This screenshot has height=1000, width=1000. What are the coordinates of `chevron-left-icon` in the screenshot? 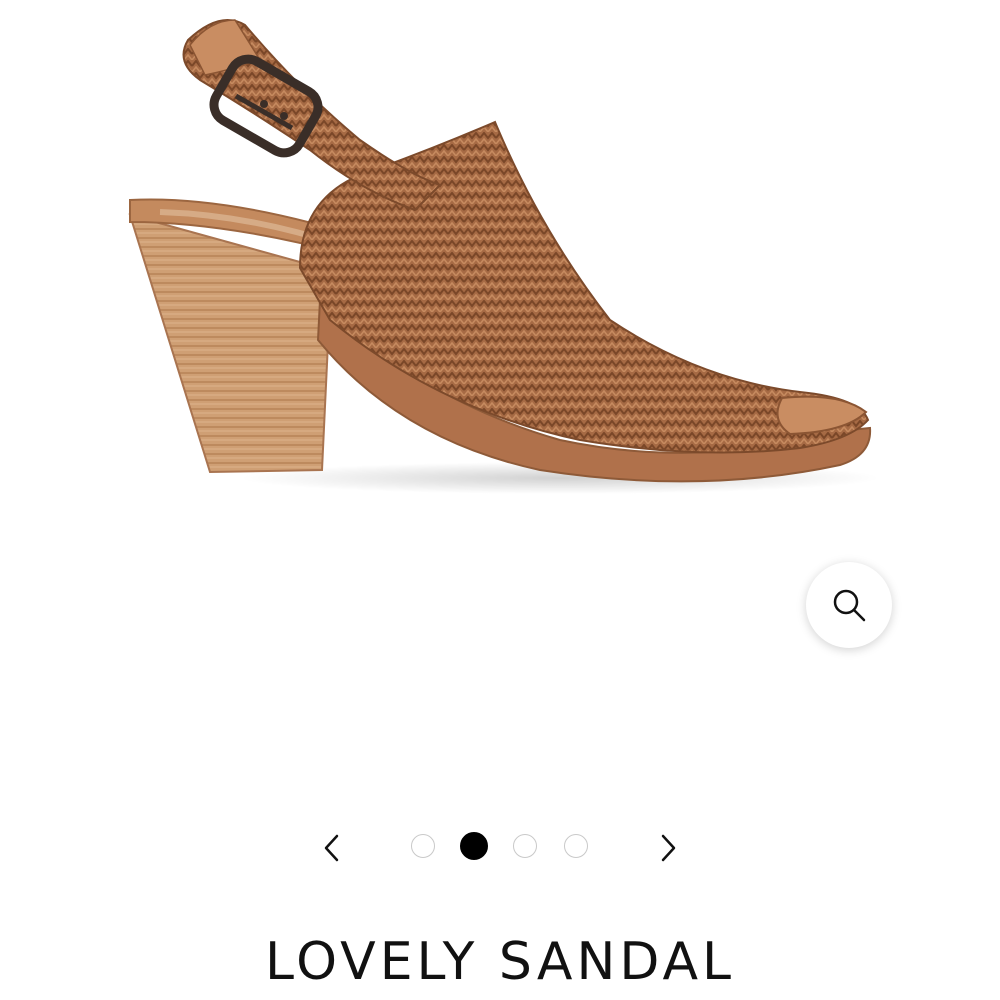 It's located at (331, 848).